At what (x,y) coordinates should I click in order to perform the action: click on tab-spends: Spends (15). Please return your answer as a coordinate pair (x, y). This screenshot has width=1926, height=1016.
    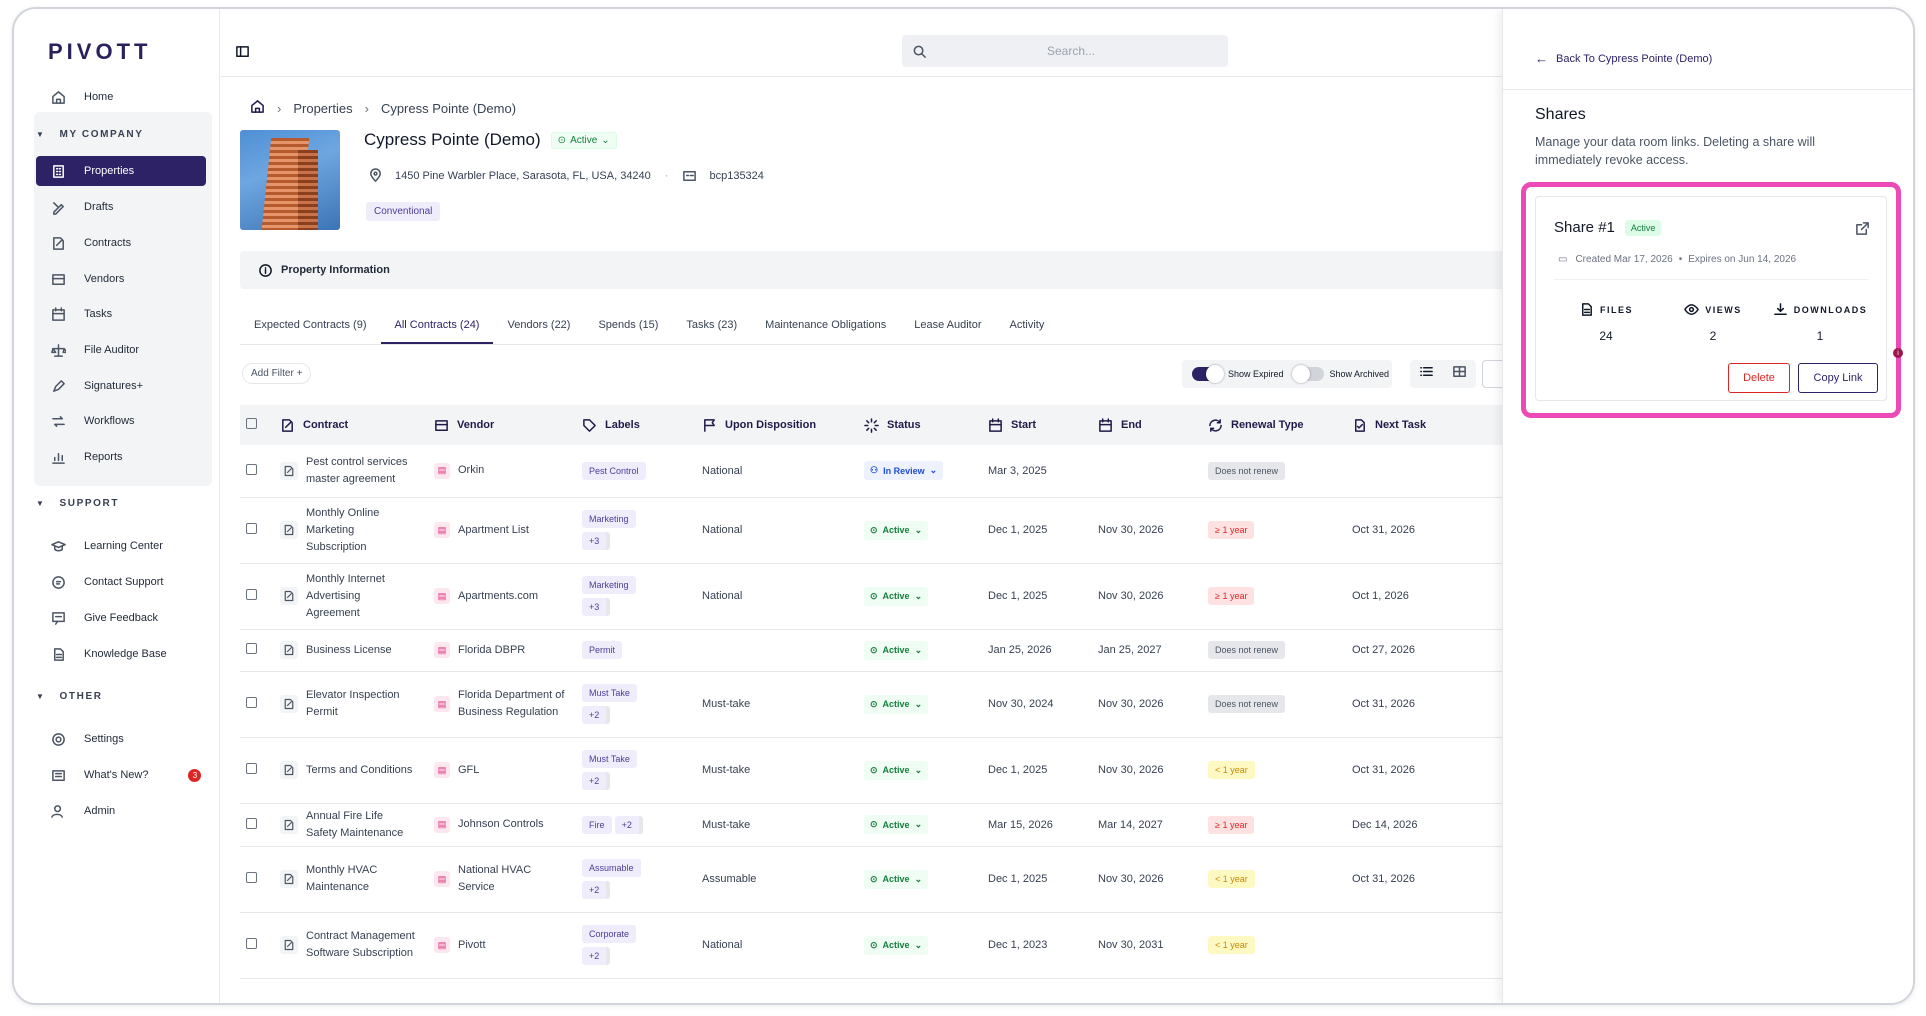
    Looking at the image, I should click on (628, 324).